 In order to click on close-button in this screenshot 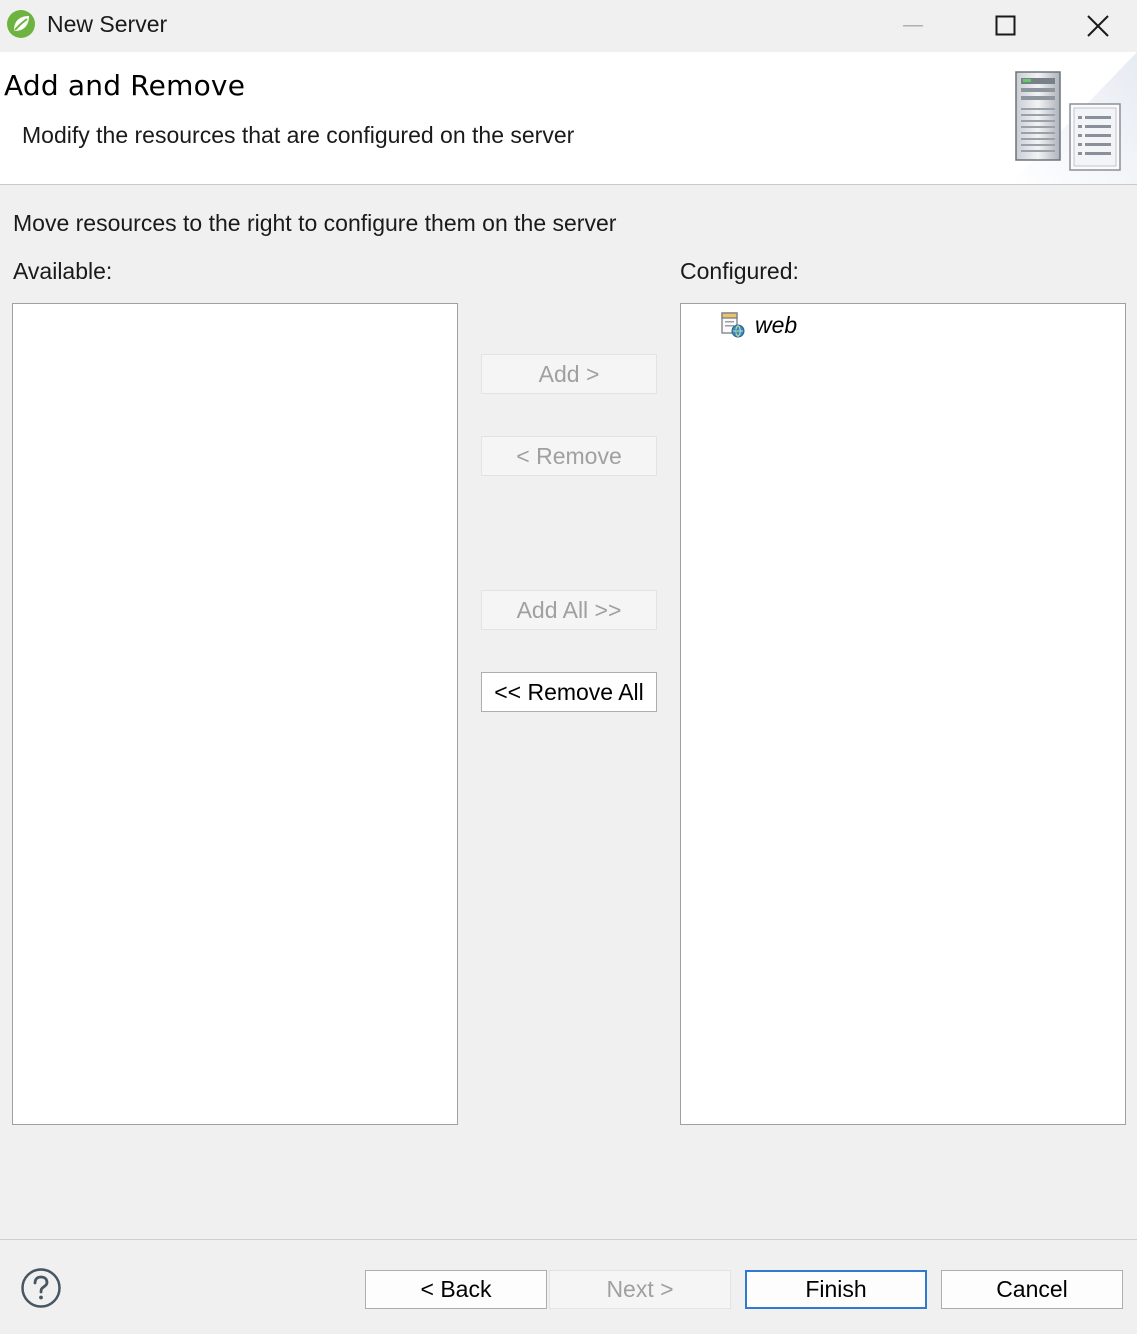, I will do `click(1094, 26)`.